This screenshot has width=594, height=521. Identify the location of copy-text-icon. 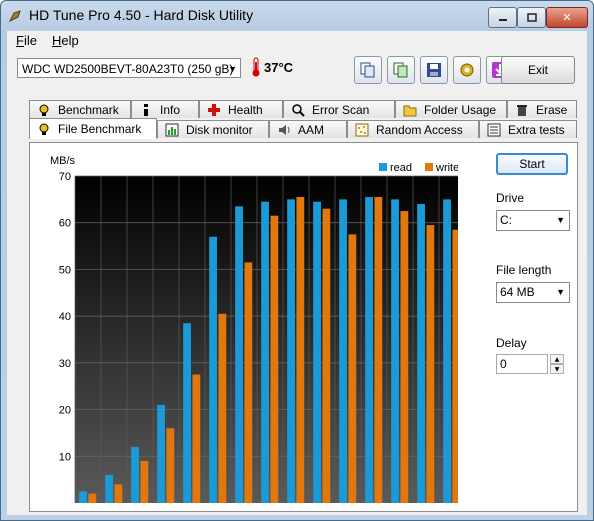
(367, 70).